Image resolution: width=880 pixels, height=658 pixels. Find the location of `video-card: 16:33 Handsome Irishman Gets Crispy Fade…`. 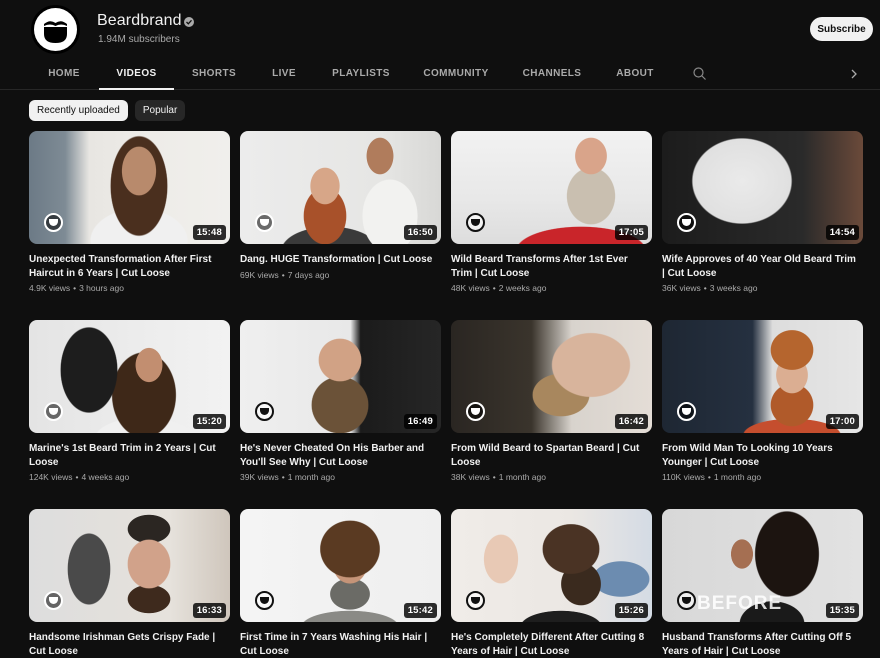

video-card: 16:33 Handsome Irishman Gets Crispy Fade… is located at coordinates (129, 583).